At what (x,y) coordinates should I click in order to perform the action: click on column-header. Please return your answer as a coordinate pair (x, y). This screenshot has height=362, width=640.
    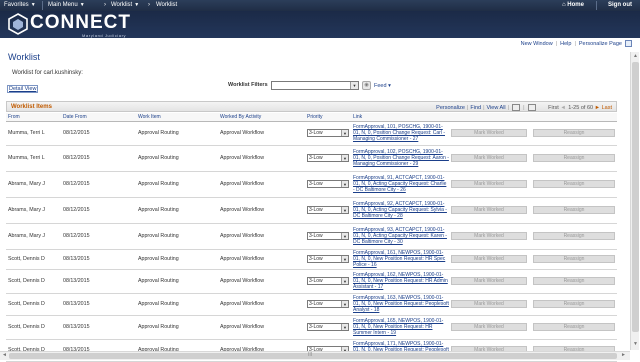
    Looking at the image, I should click on (574, 117).